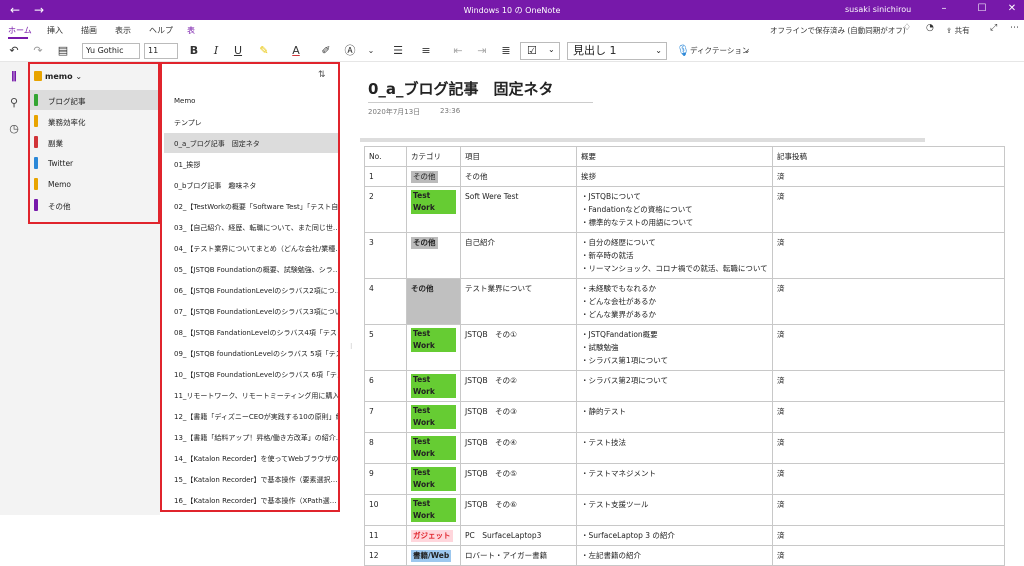  What do you see at coordinates (385, 510) in the screenshot?
I see `cell-no: 10` at bounding box center [385, 510].